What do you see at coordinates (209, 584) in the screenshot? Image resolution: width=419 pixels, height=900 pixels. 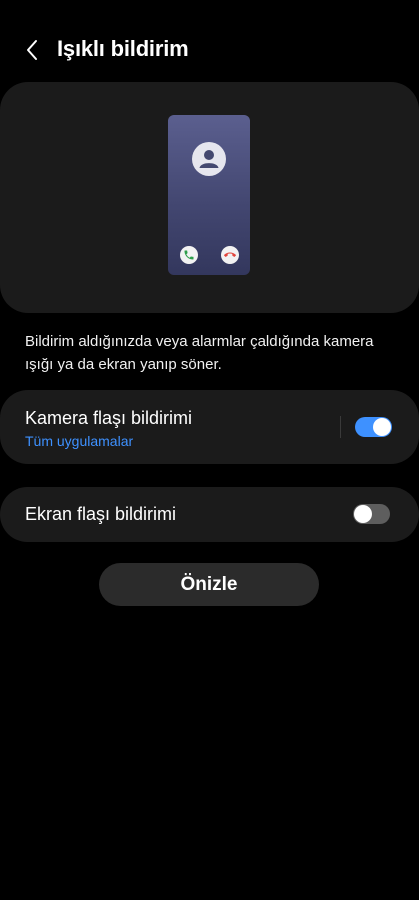 I see `preview-button: Önizle` at bounding box center [209, 584].